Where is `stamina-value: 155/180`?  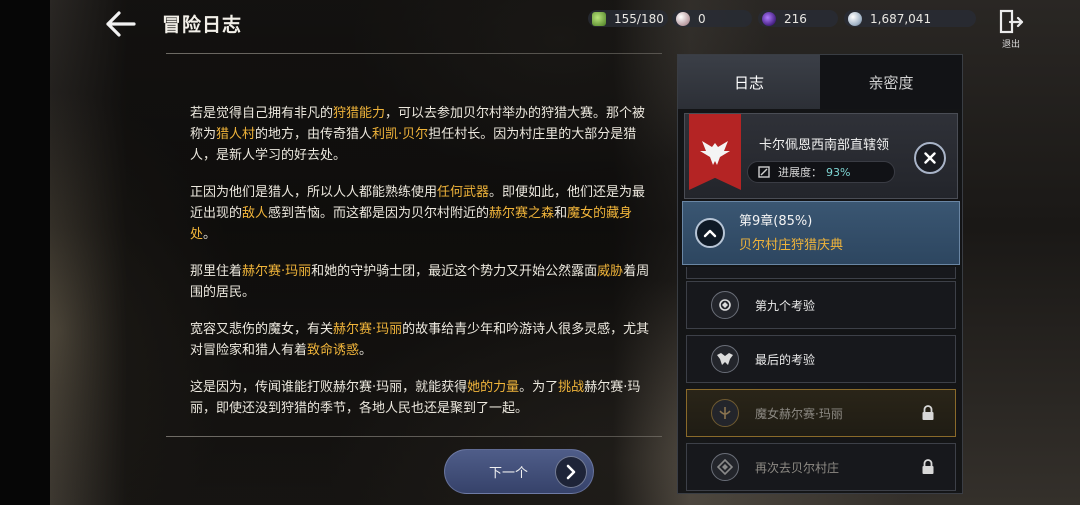
stamina-value: 155/180 is located at coordinates (639, 18).